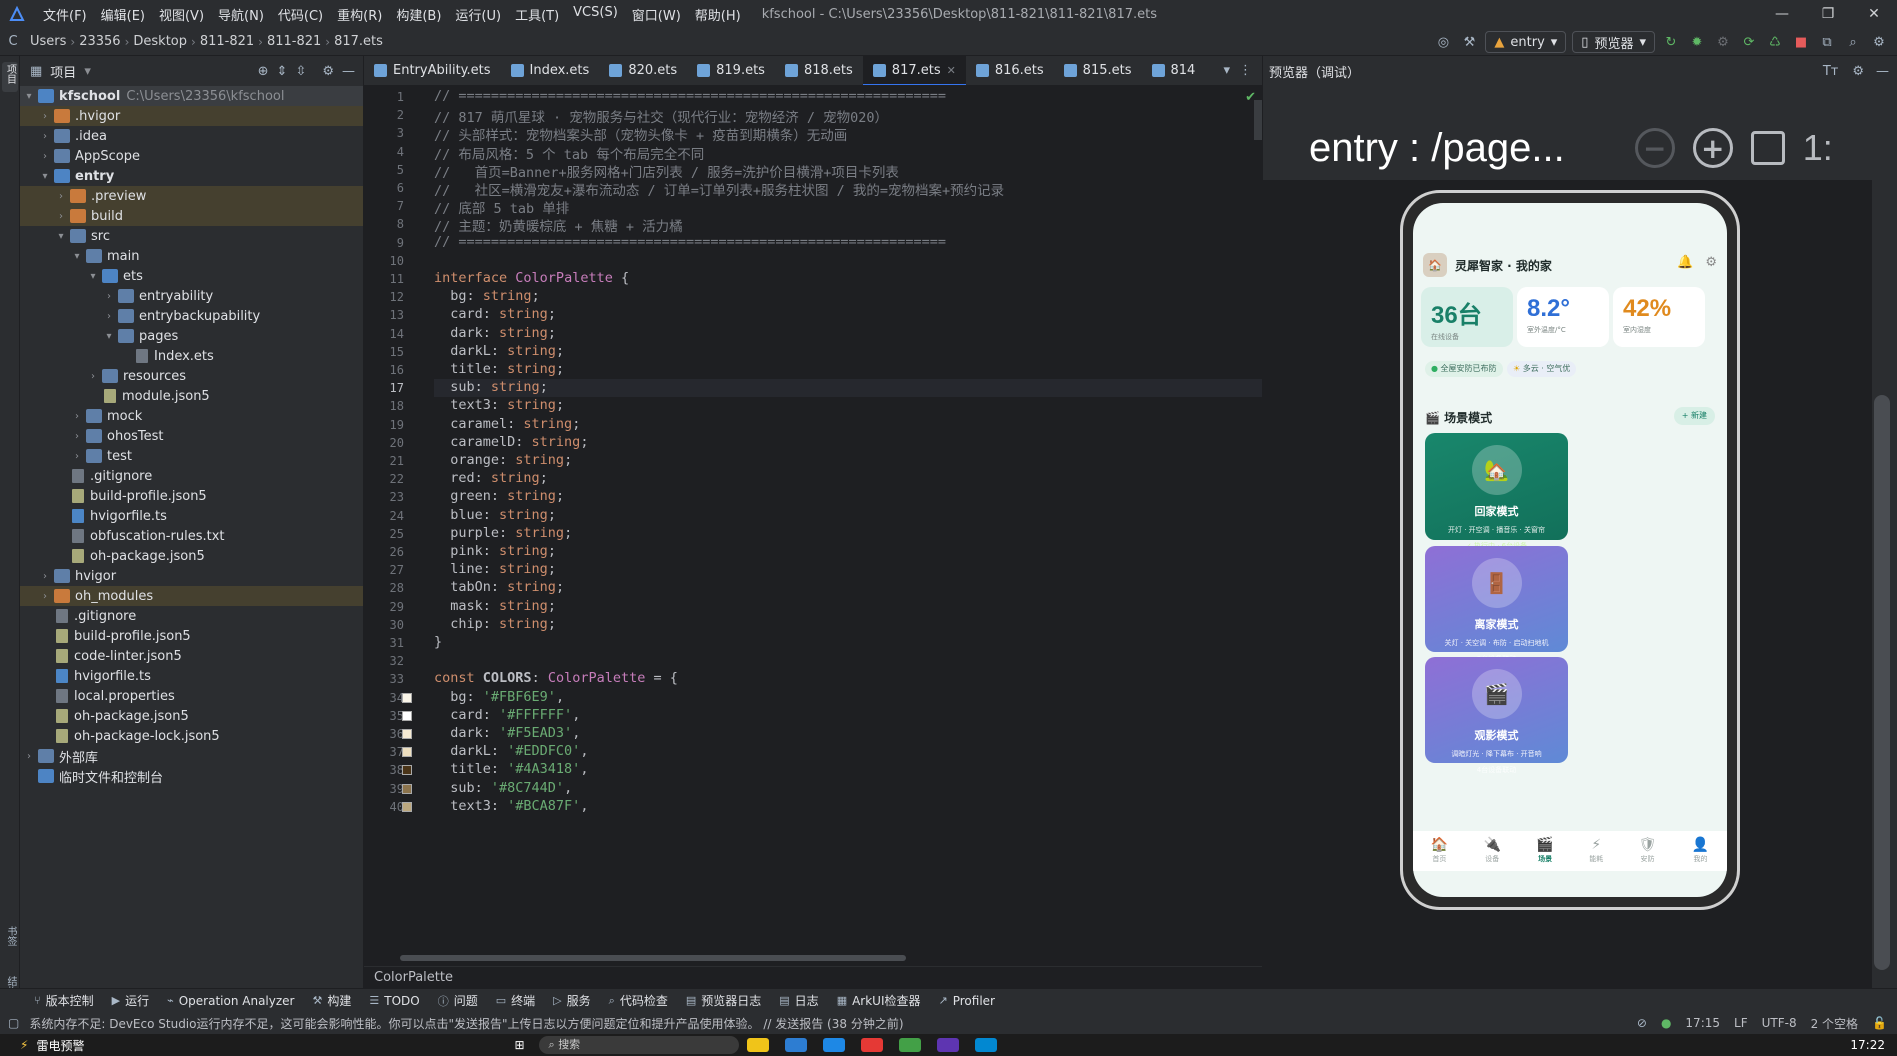 Image resolution: width=1897 pixels, height=1056 pixels. What do you see at coordinates (432, 70) in the screenshot?
I see `editor-tab: EntryAbility.ets` at bounding box center [432, 70].